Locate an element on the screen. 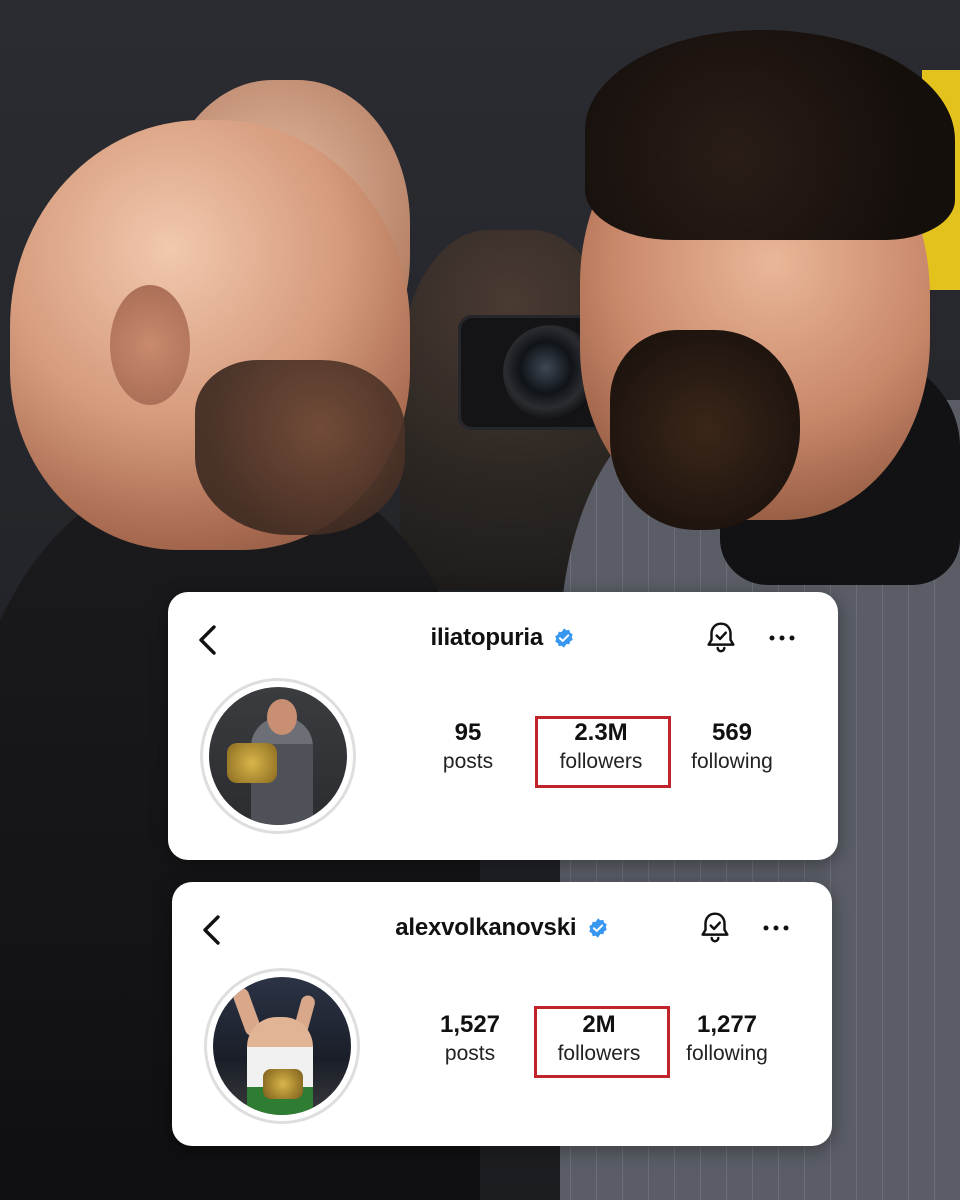 This screenshot has width=960, height=1200. following-stat: 569 following is located at coordinates (732, 747).